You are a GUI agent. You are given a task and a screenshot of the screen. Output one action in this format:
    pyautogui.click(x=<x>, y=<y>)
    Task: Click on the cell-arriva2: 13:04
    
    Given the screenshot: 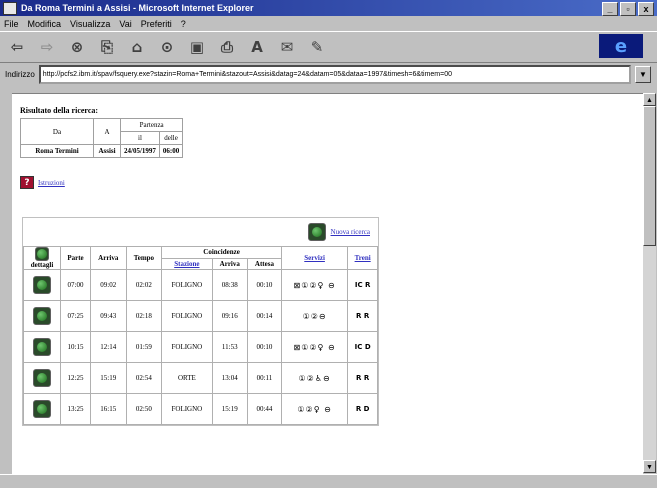 What is the action you would take?
    pyautogui.click(x=230, y=378)
    